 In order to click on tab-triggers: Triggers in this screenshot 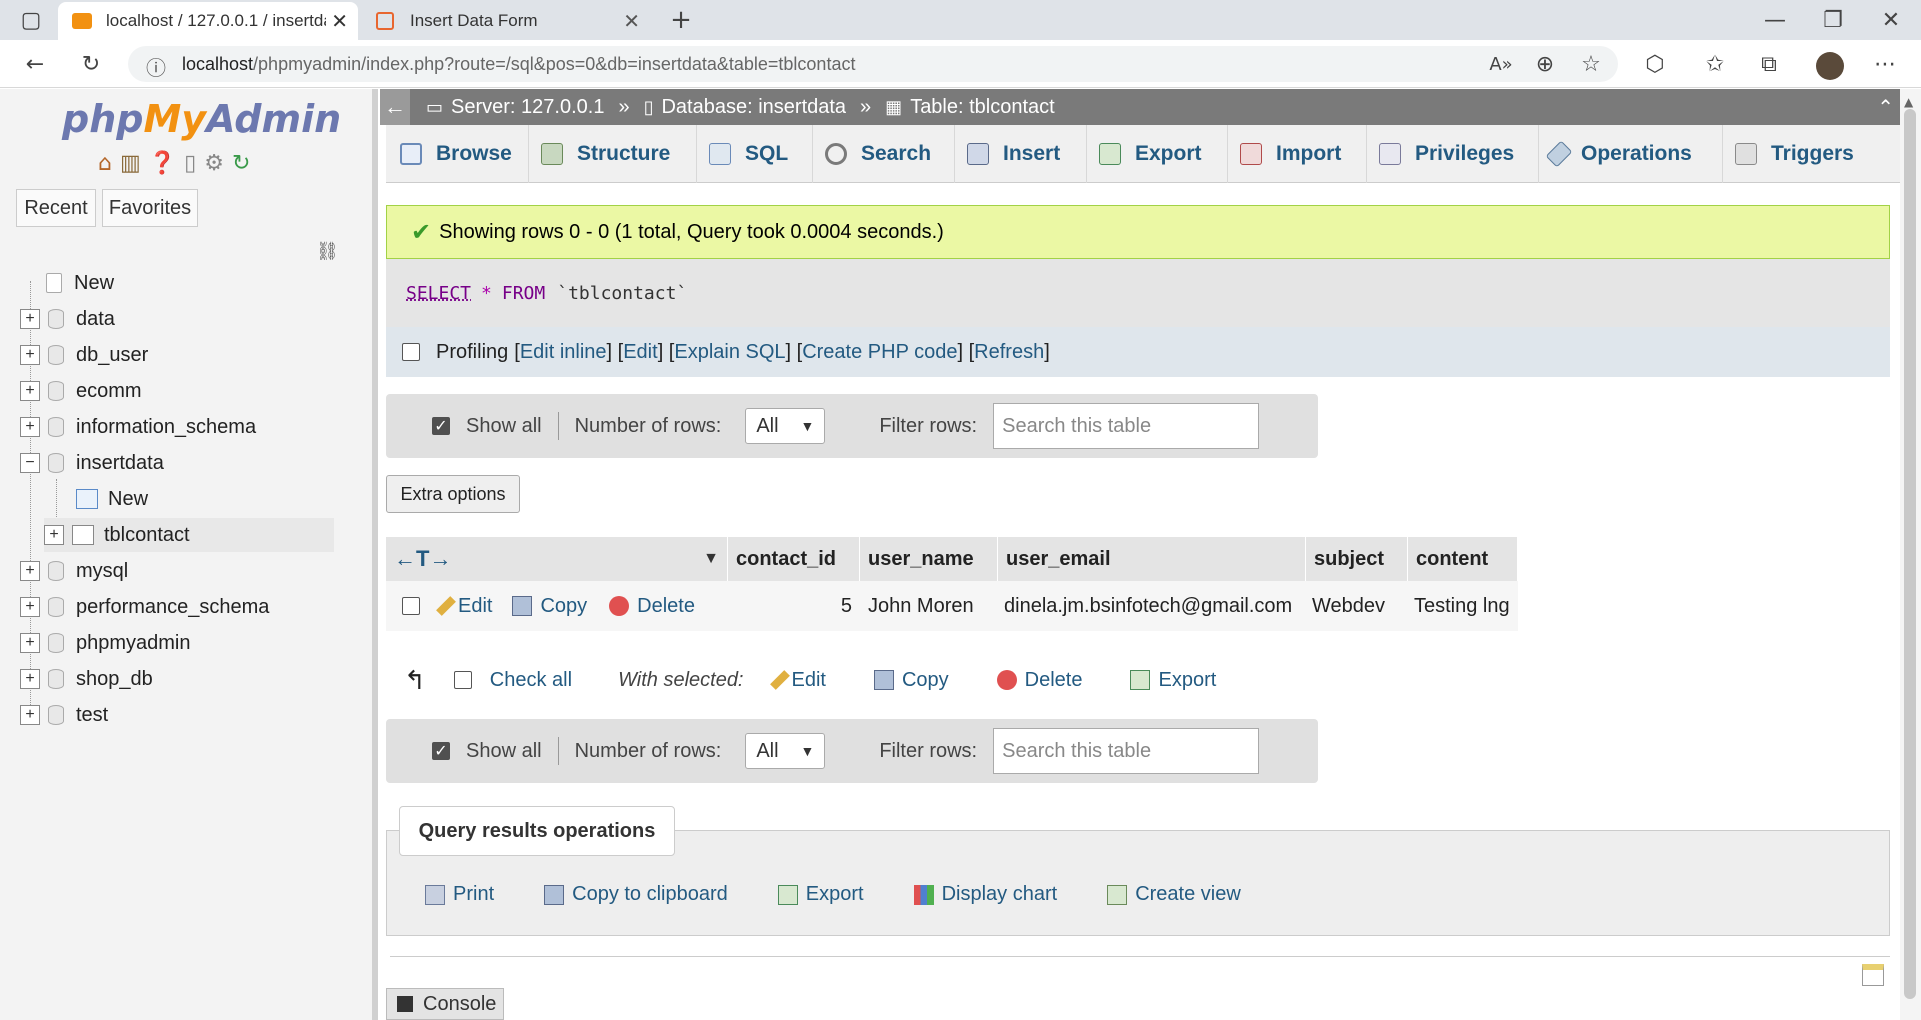, I will do `click(1798, 154)`.